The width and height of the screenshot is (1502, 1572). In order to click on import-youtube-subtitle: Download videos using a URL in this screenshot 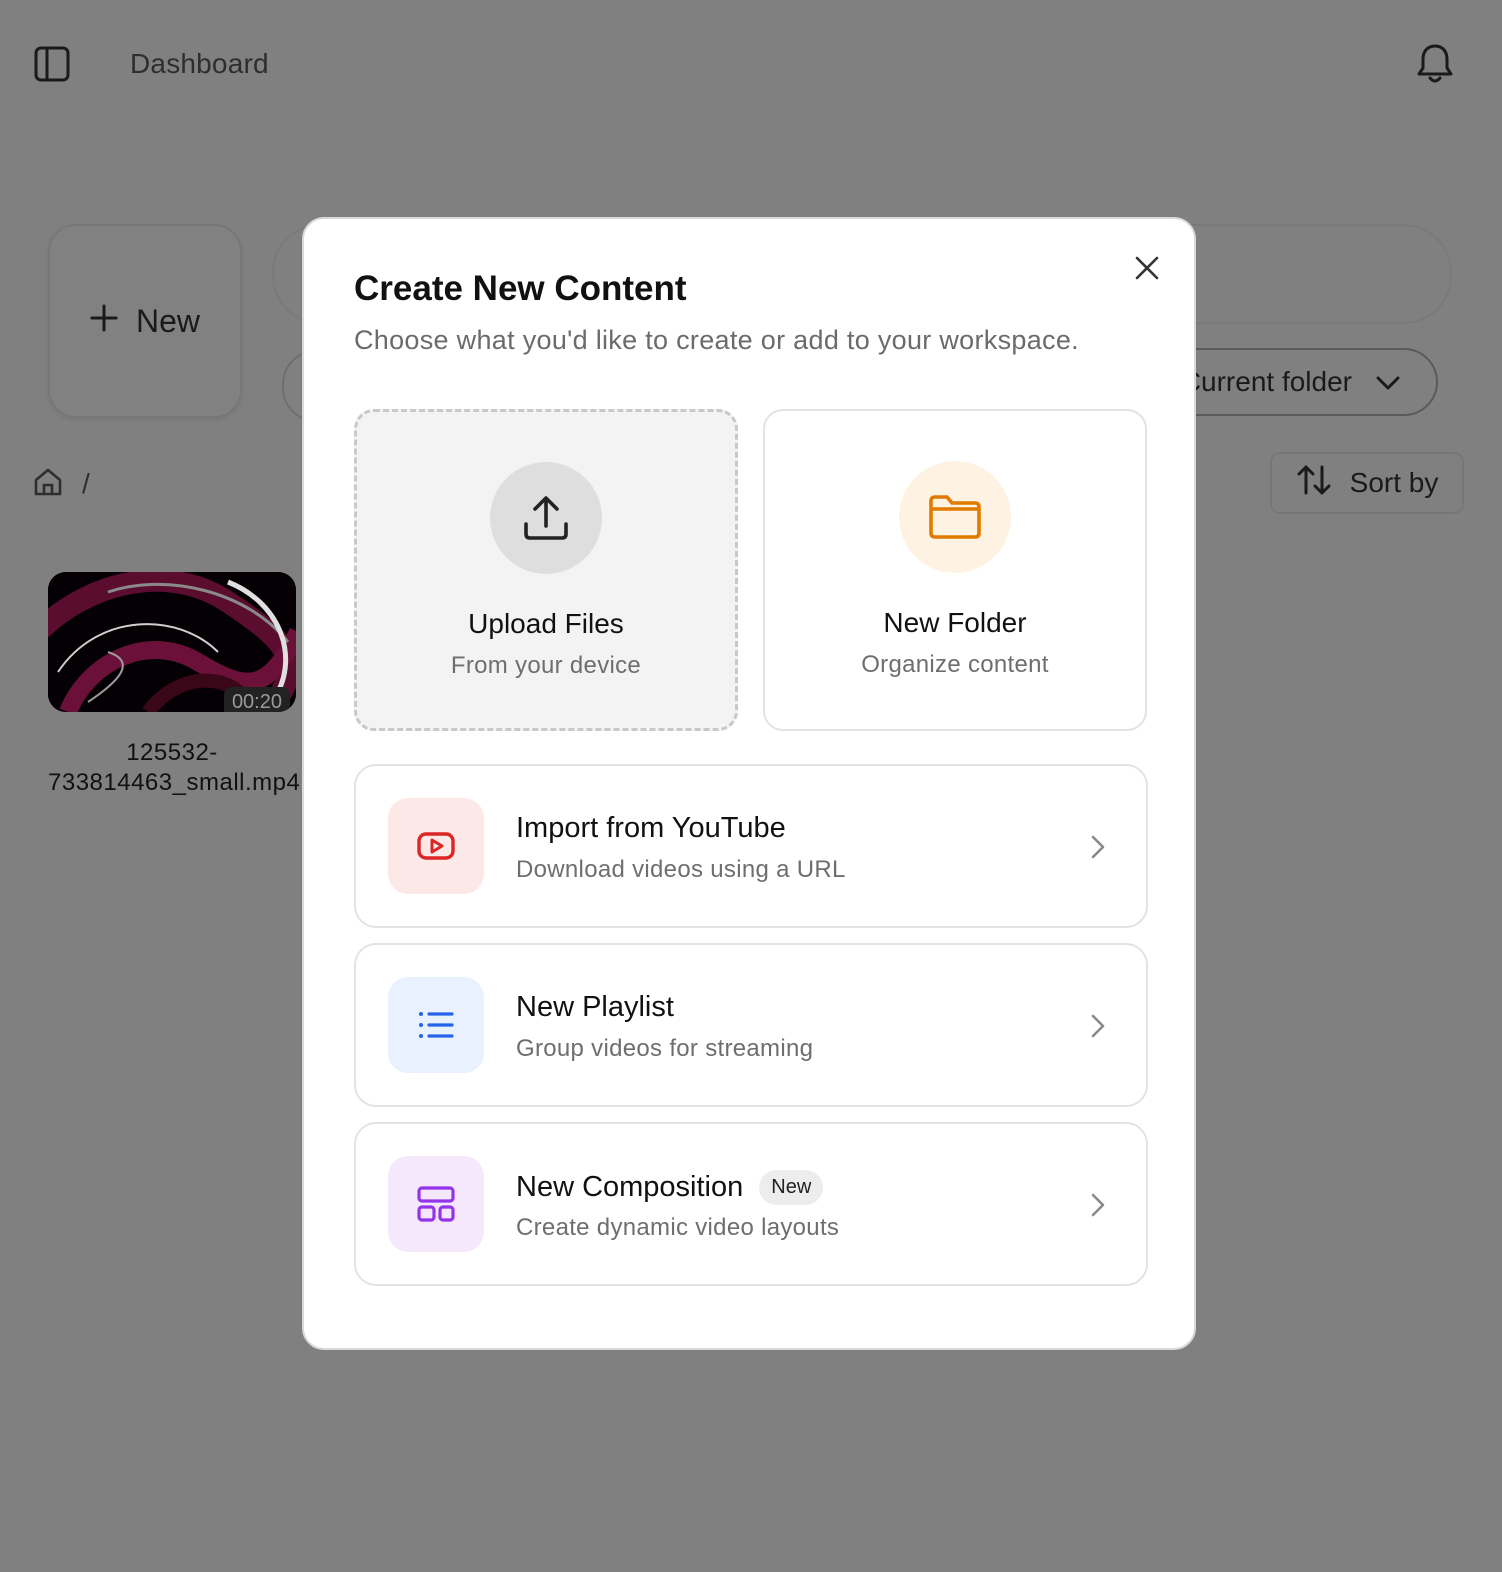, I will do `click(681, 869)`.